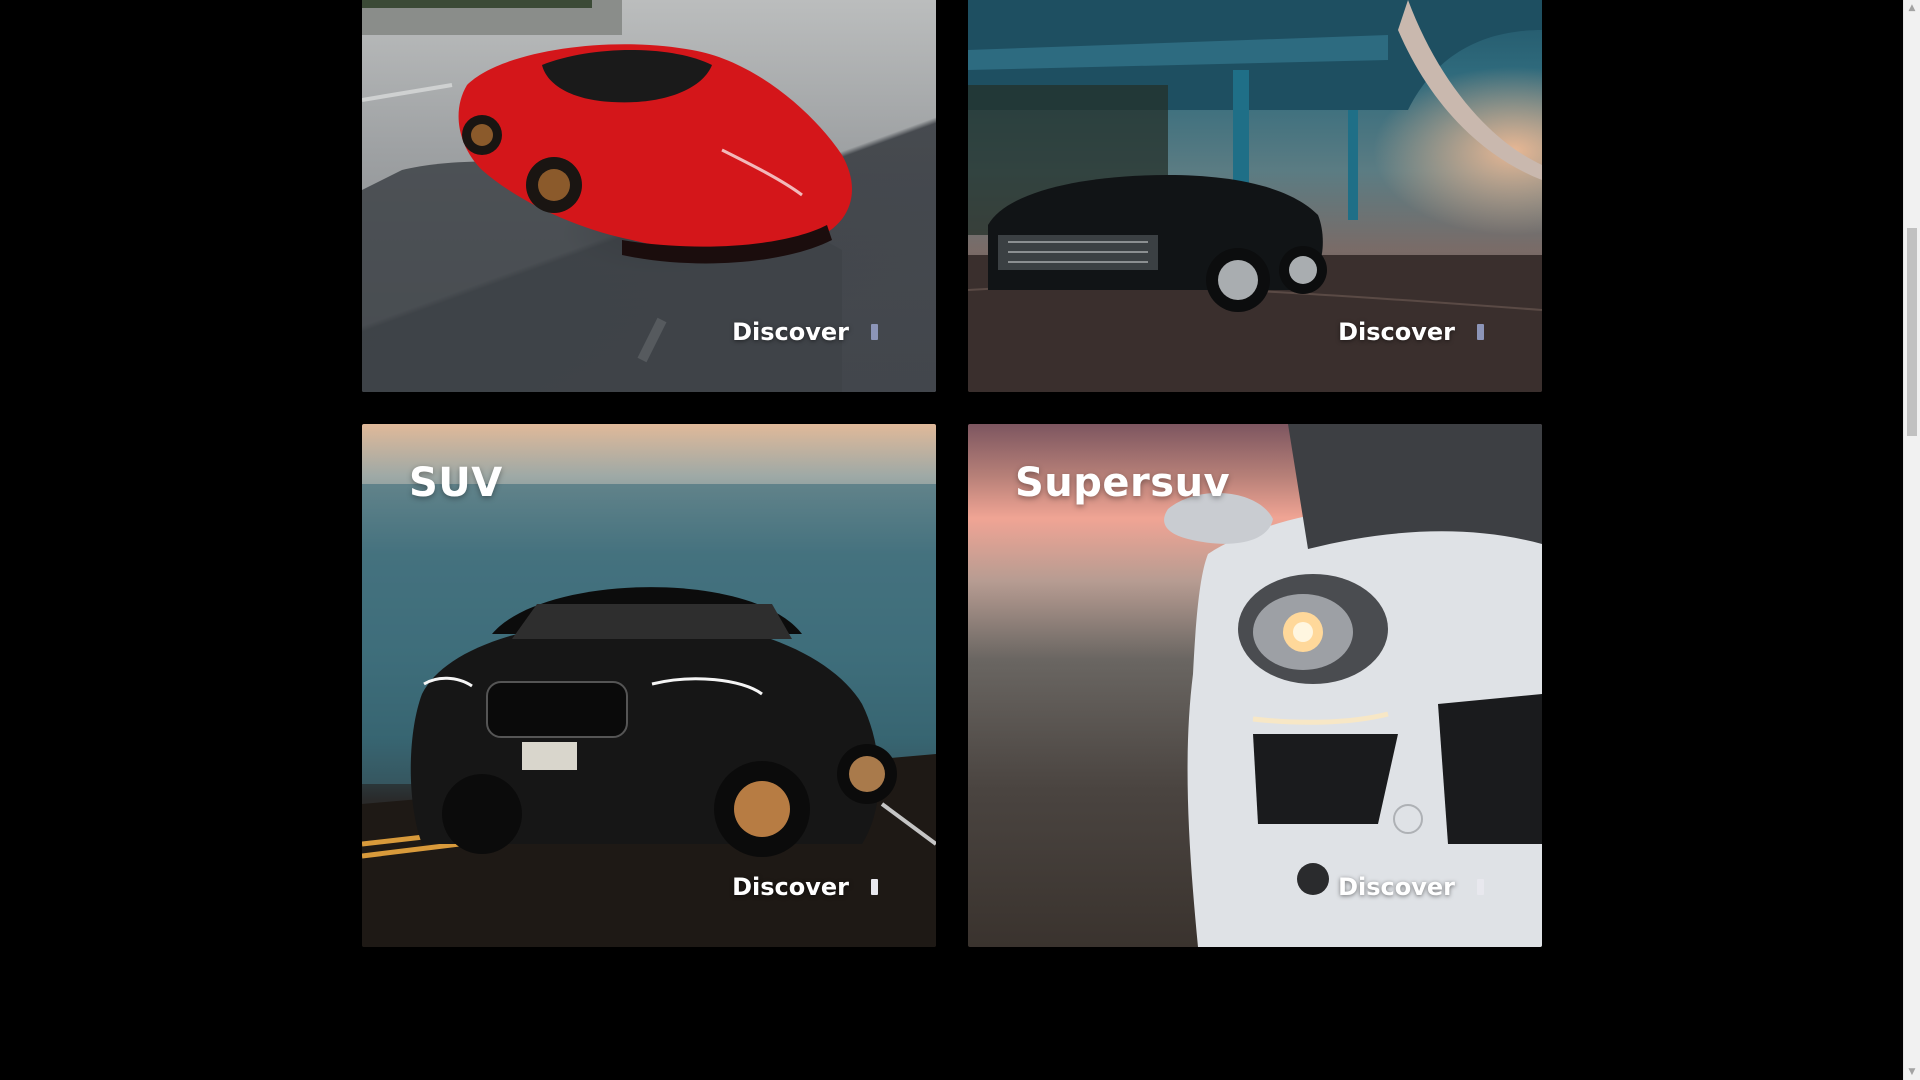  Describe the element at coordinates (1912, 1072) in the screenshot. I see `scroll-down-arrow-icon: ▼` at that location.